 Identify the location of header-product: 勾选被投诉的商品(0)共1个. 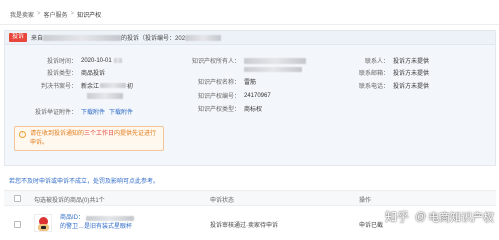
(69, 201).